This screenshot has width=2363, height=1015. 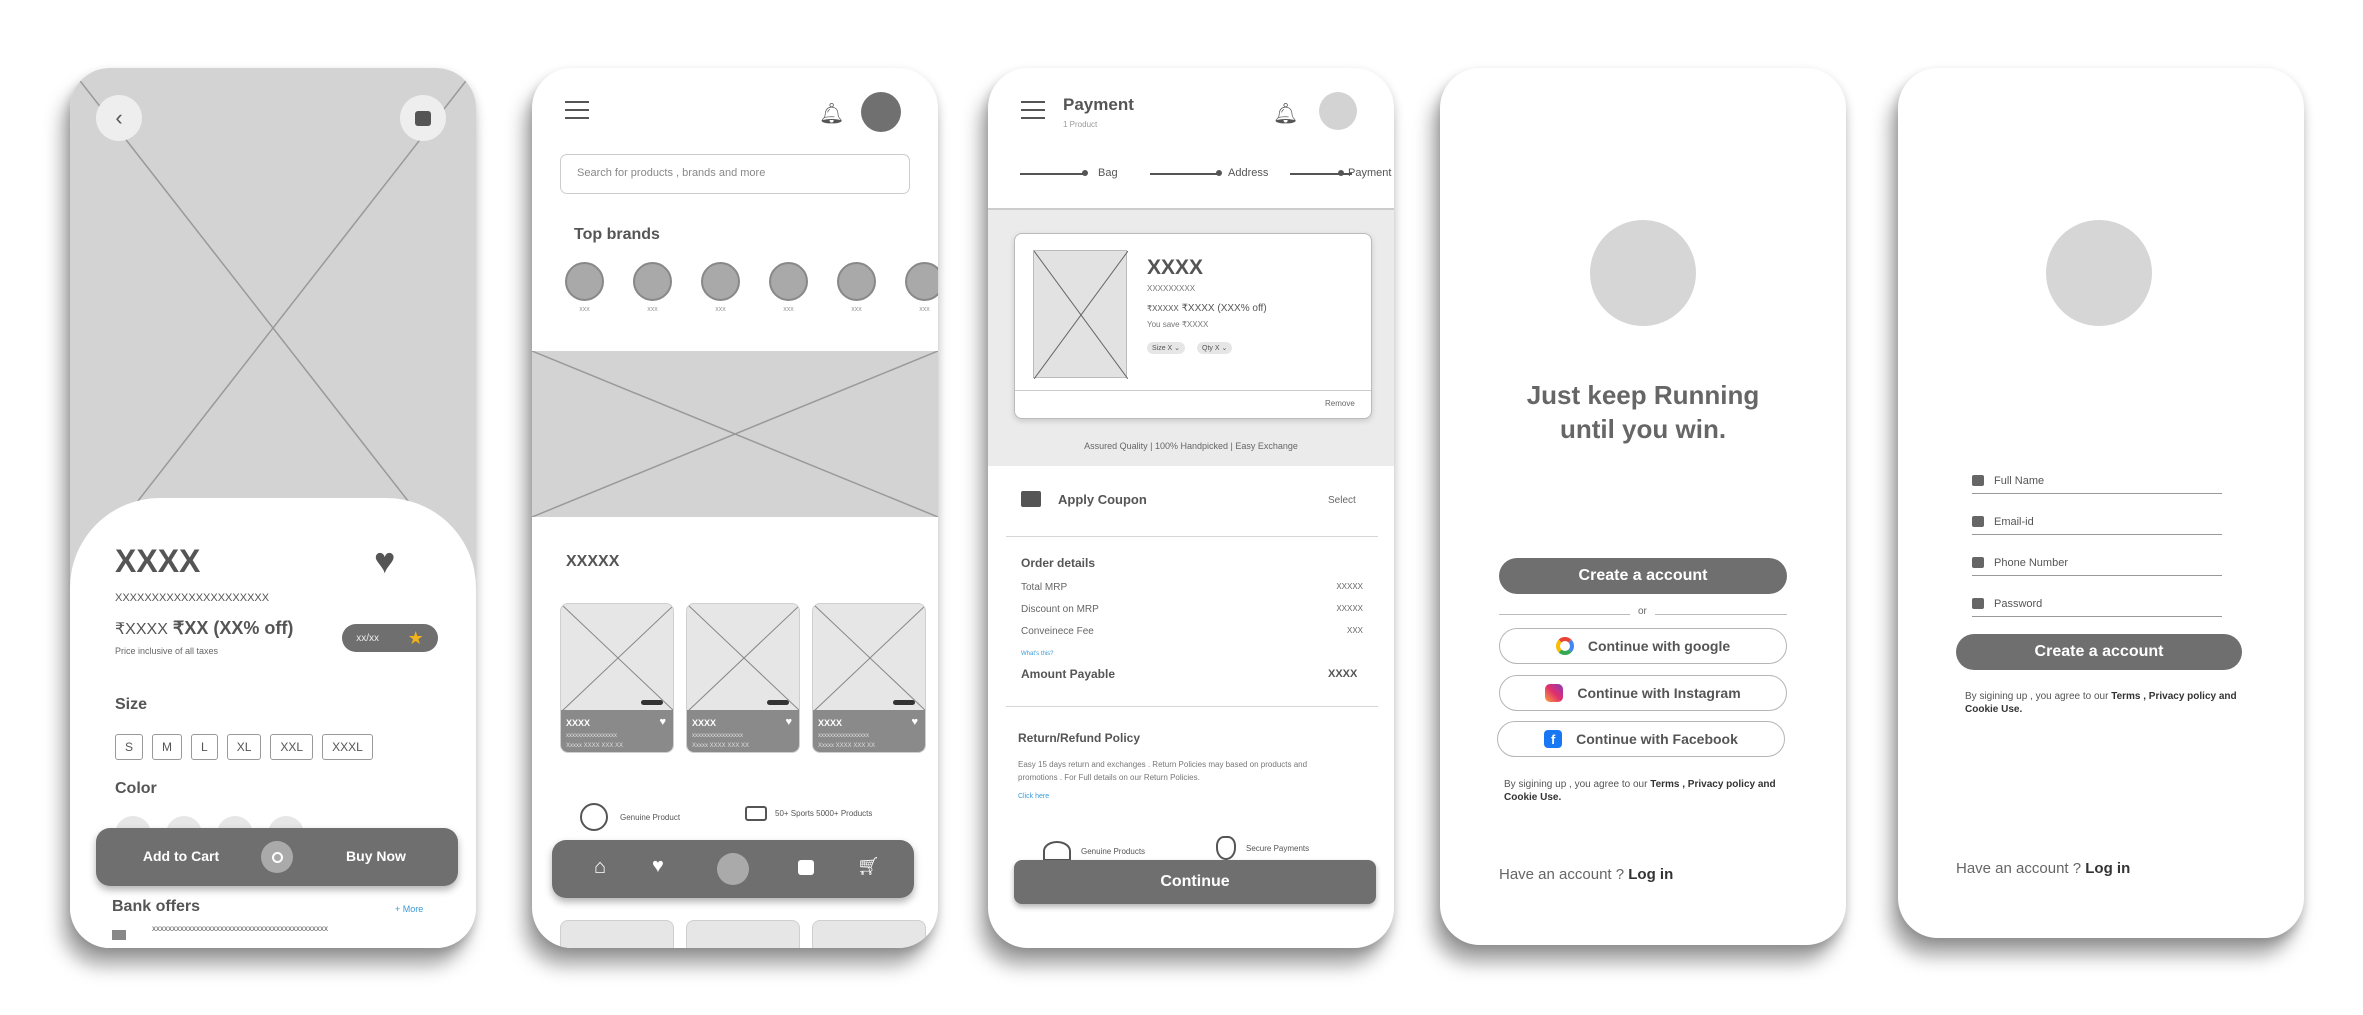 I want to click on instagram-button: Continue with Instagram, so click(x=1643, y=693).